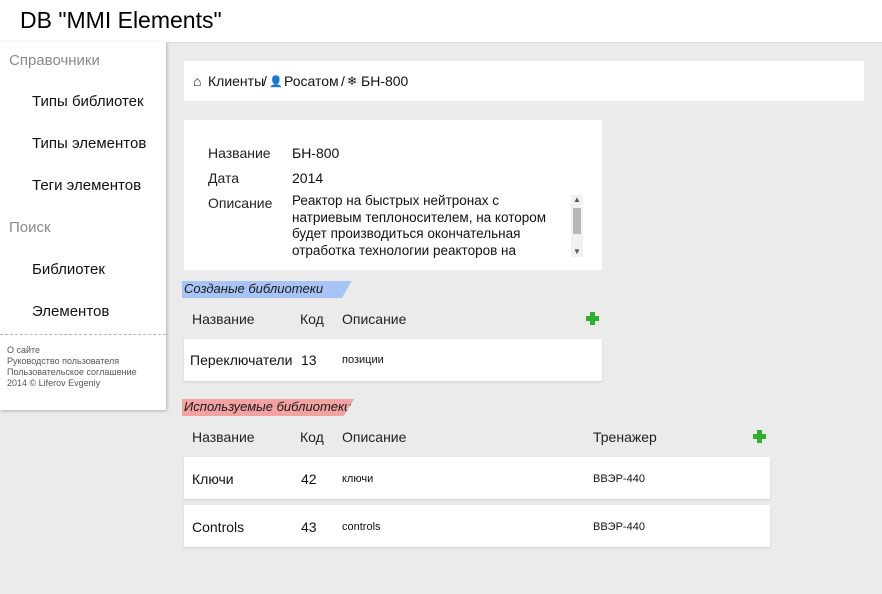 This screenshot has width=882, height=594. Describe the element at coordinates (309, 527) in the screenshot. I see `cell-code: 43` at that location.